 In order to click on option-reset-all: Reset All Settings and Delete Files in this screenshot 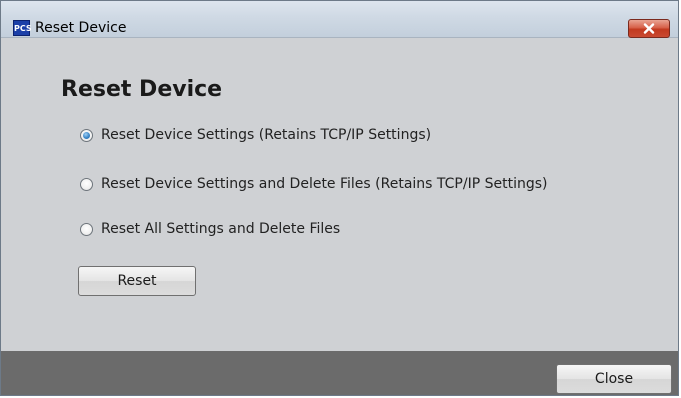, I will do `click(210, 229)`.